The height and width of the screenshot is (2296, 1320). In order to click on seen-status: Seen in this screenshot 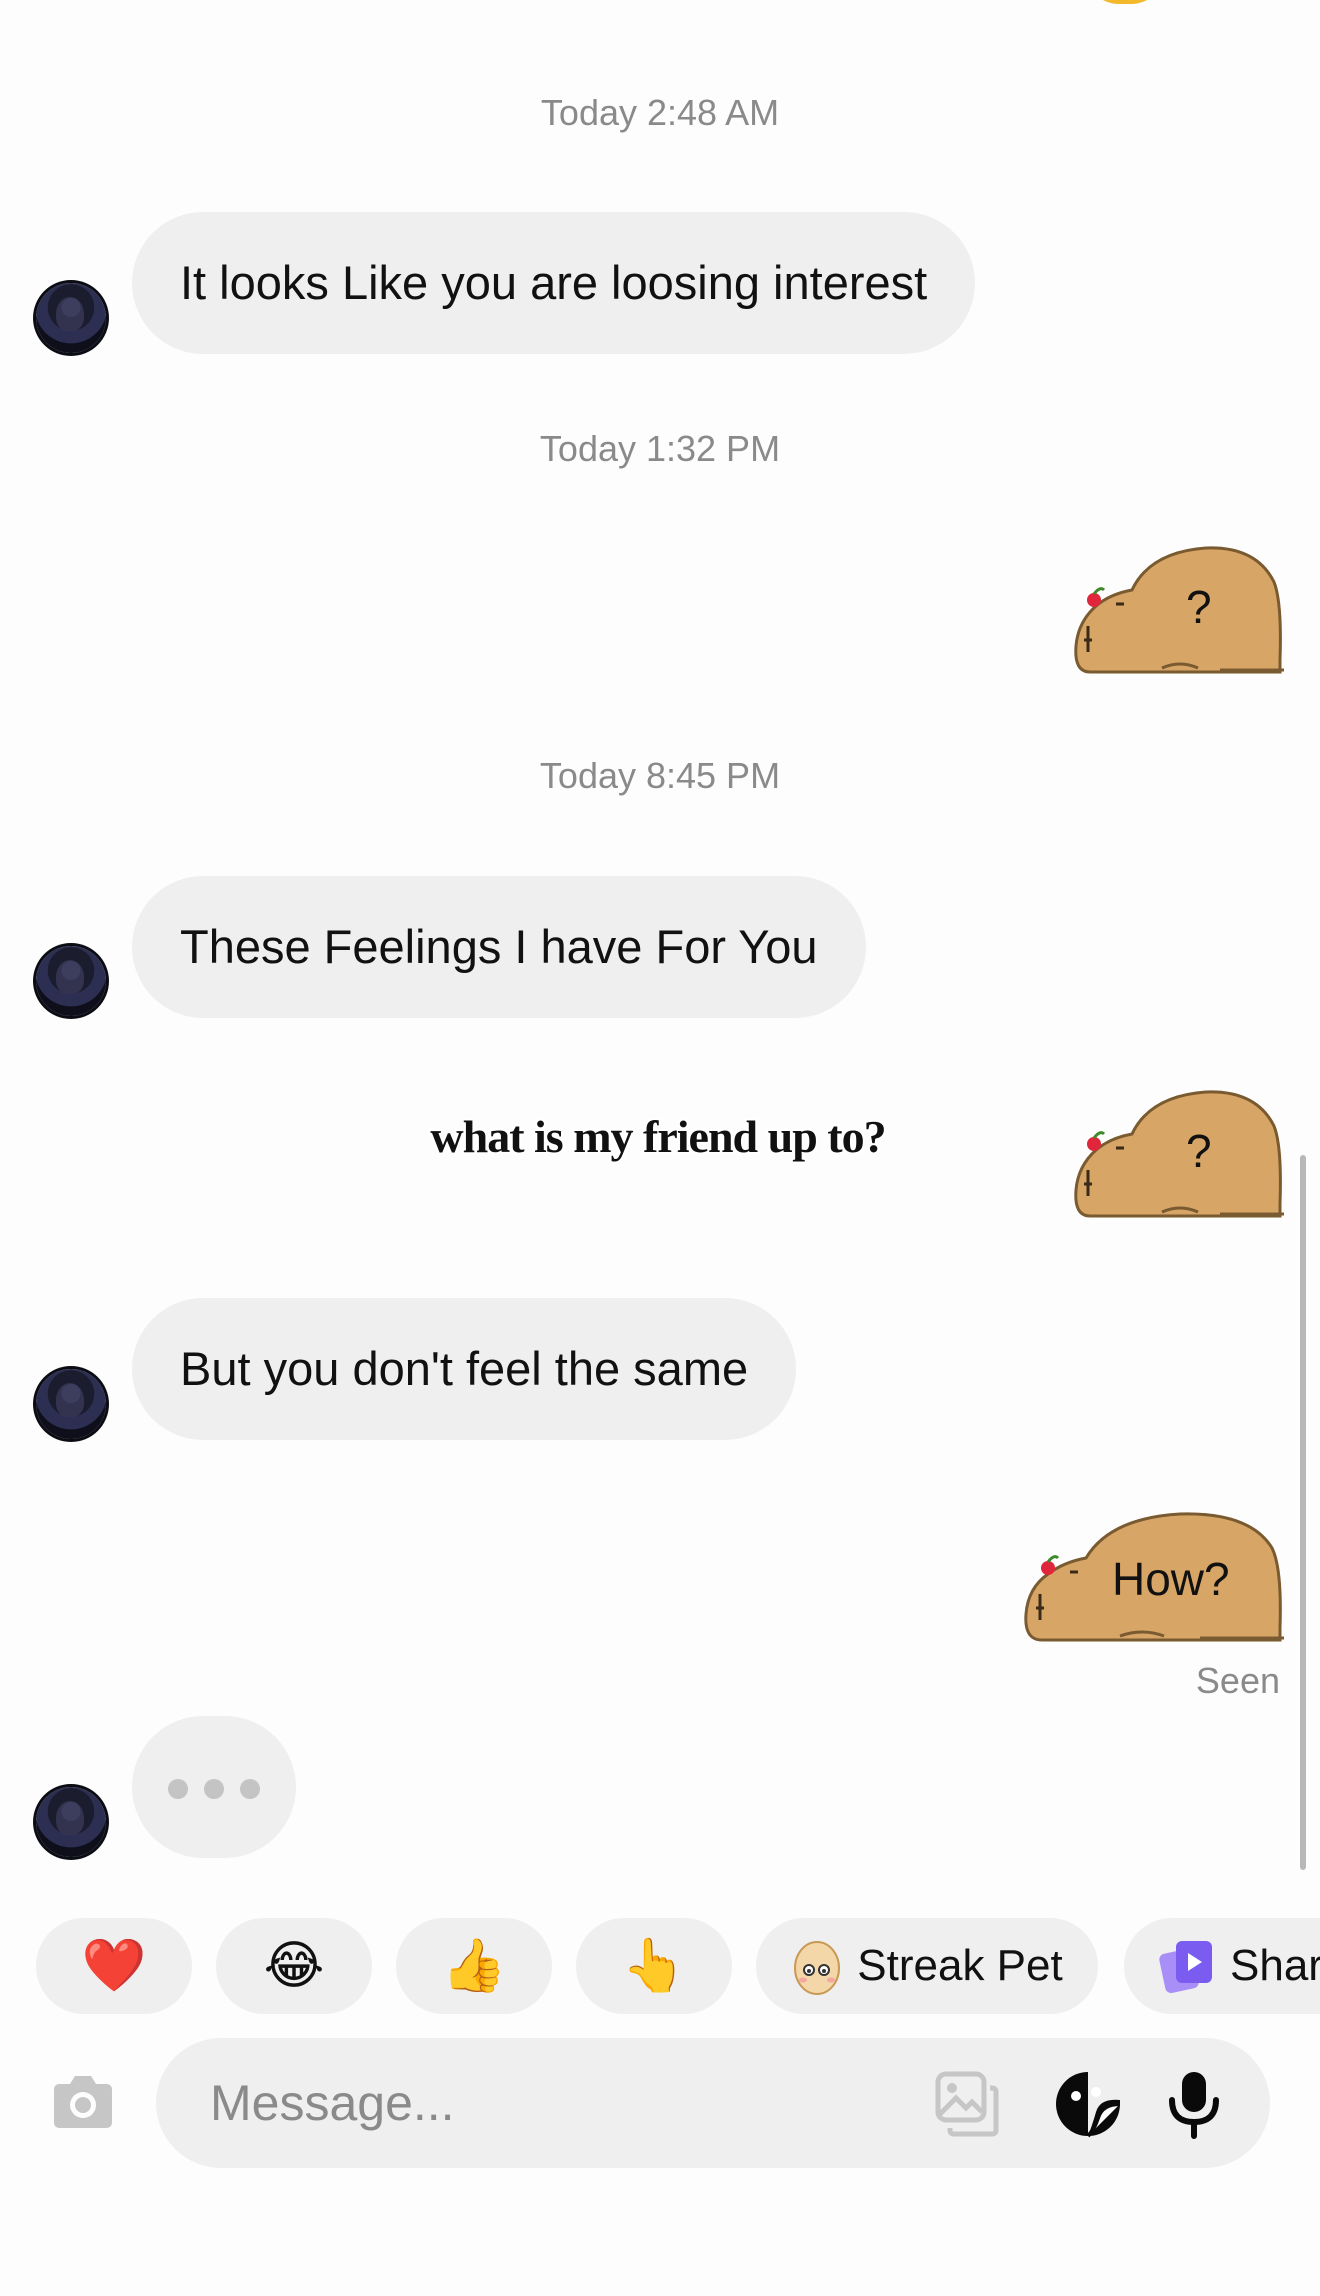, I will do `click(1237, 1680)`.